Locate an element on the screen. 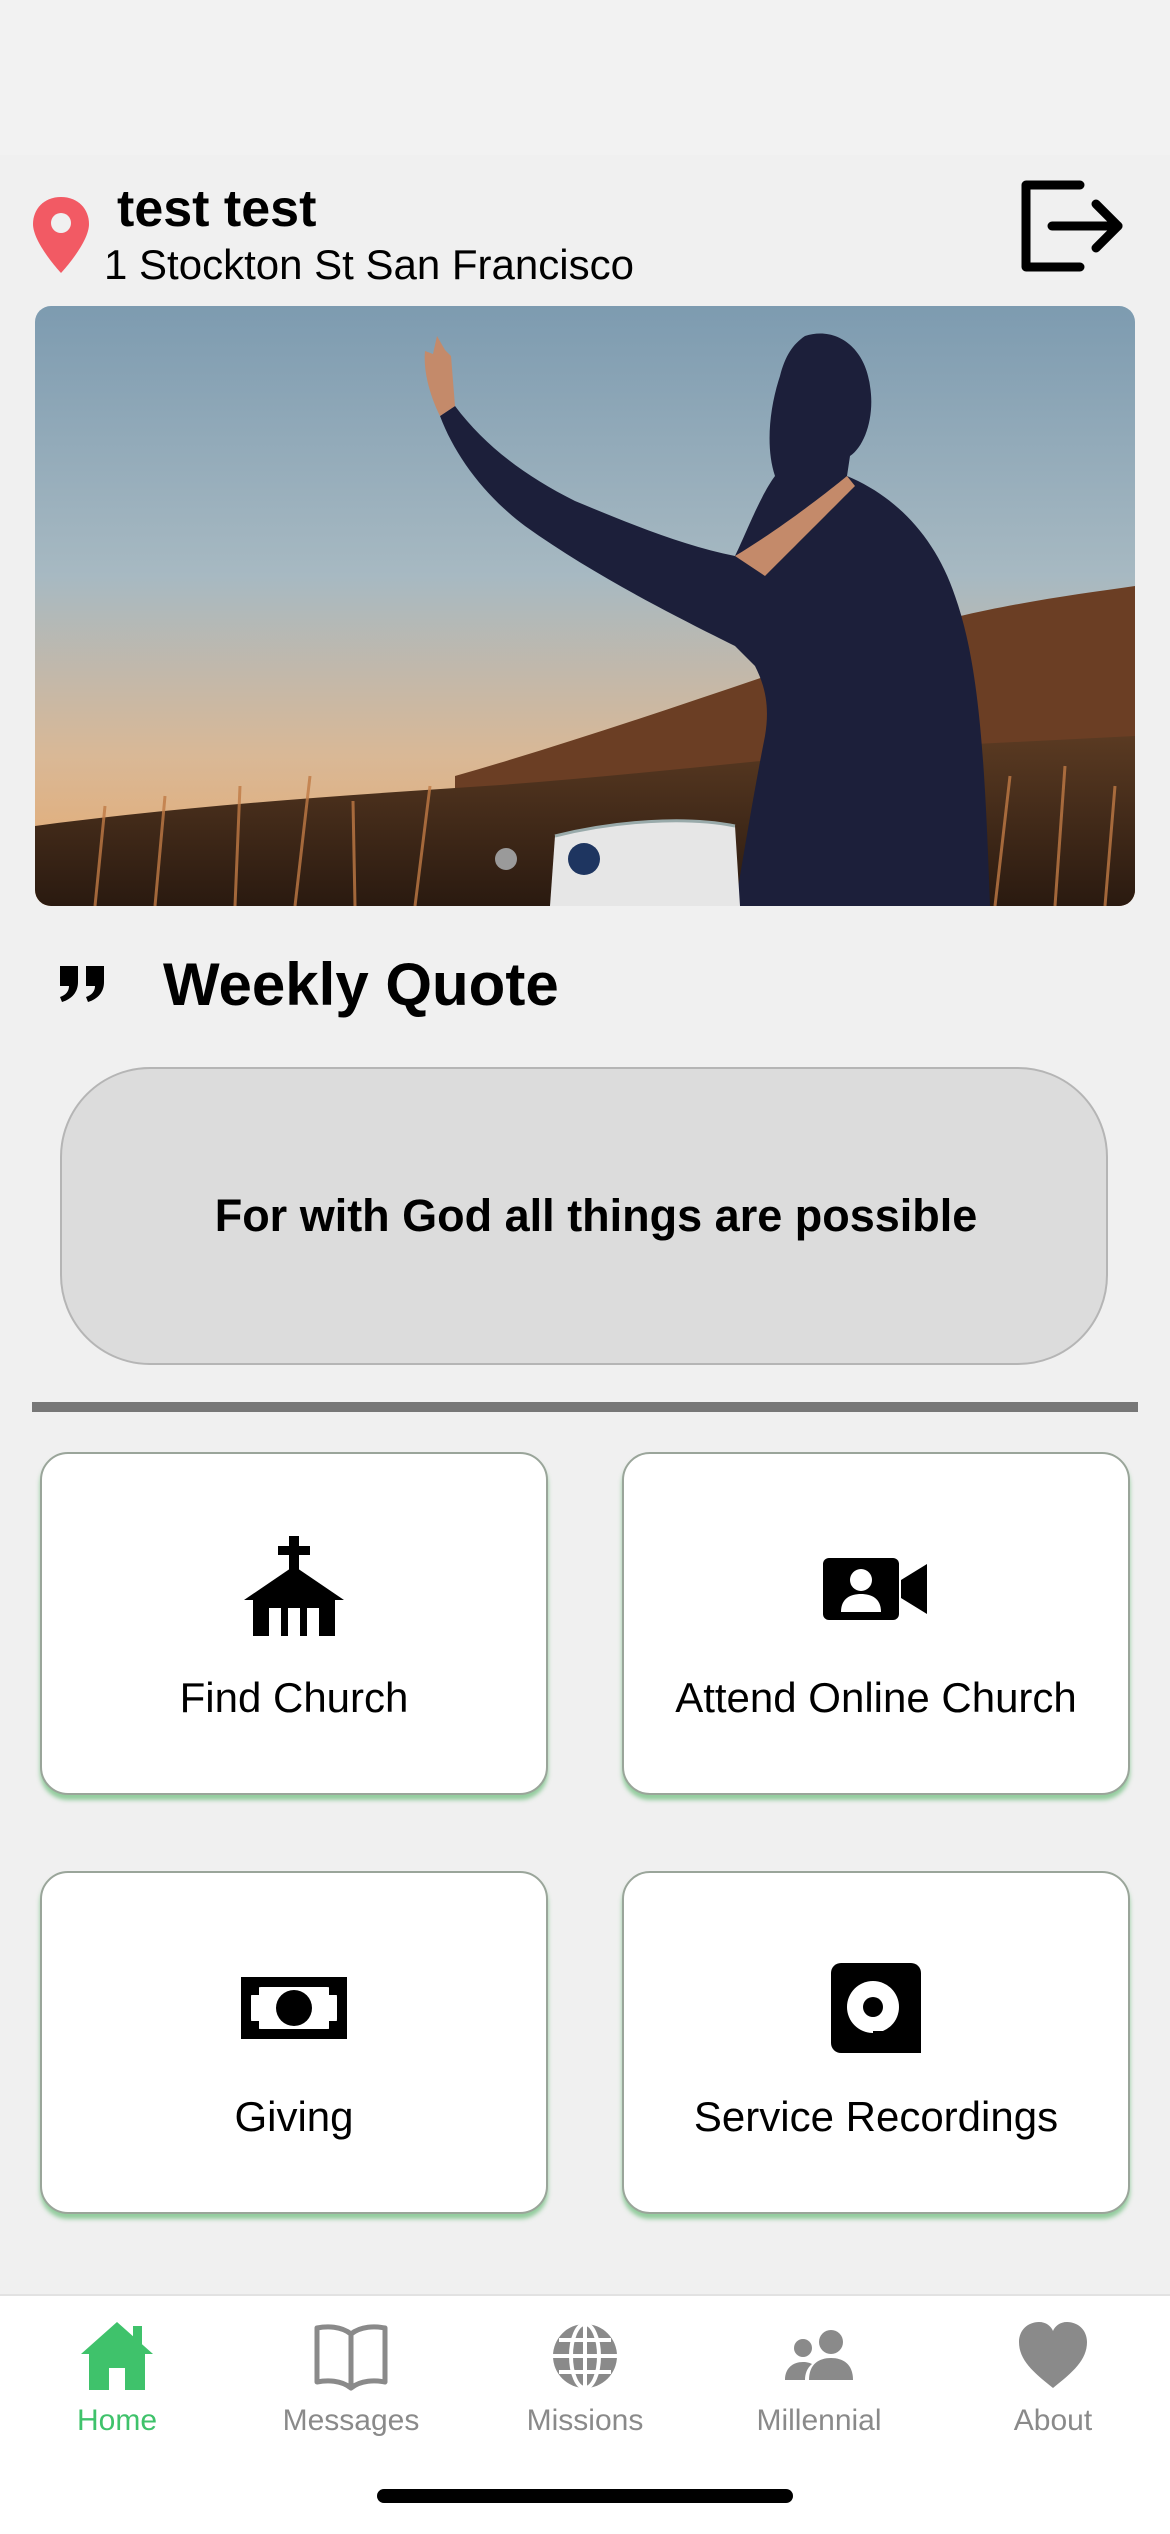  carousel-dot is located at coordinates (506, 859).